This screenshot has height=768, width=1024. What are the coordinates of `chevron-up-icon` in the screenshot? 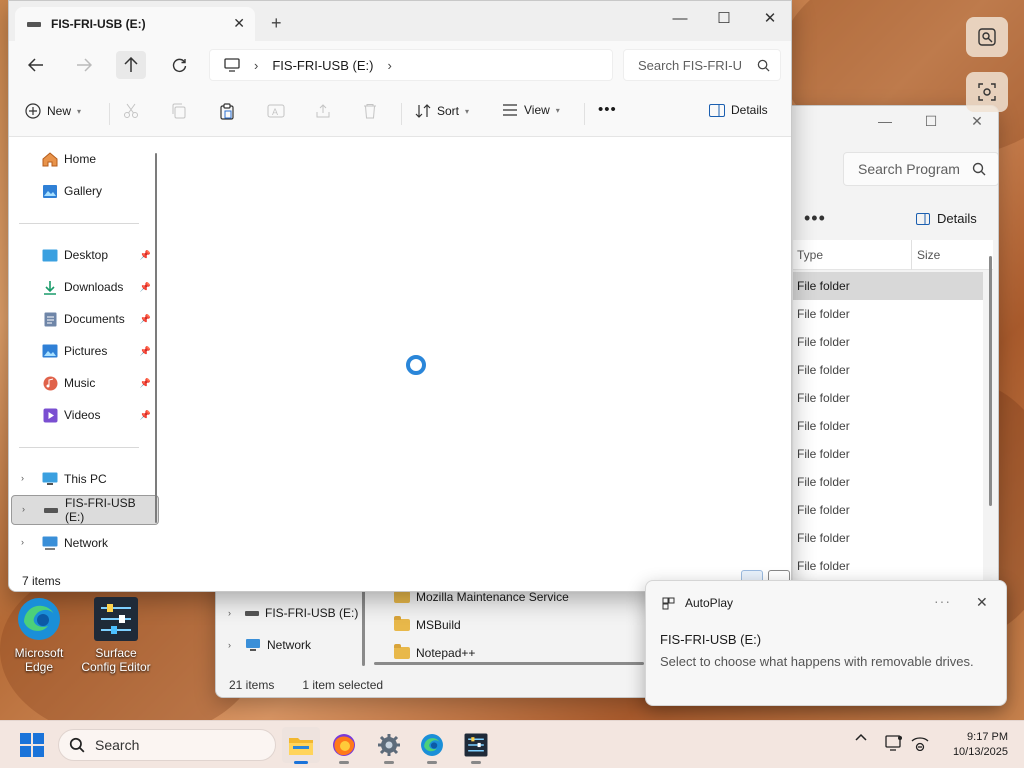 It's located at (861, 737).